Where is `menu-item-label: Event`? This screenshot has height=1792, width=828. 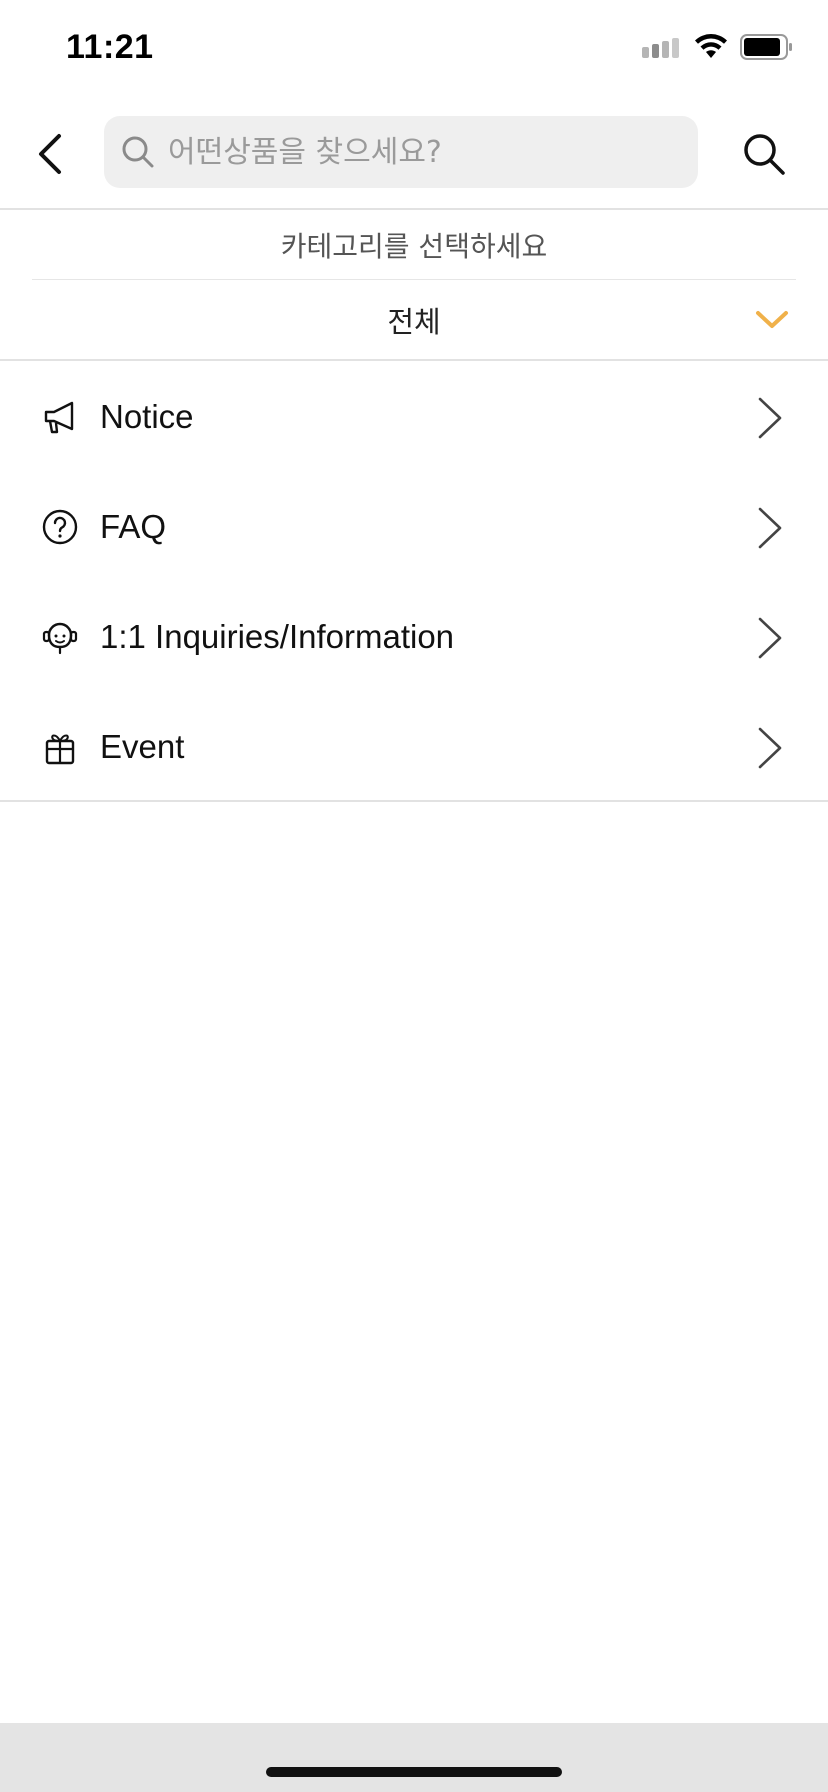
menu-item-label: Event is located at coordinates (142, 746).